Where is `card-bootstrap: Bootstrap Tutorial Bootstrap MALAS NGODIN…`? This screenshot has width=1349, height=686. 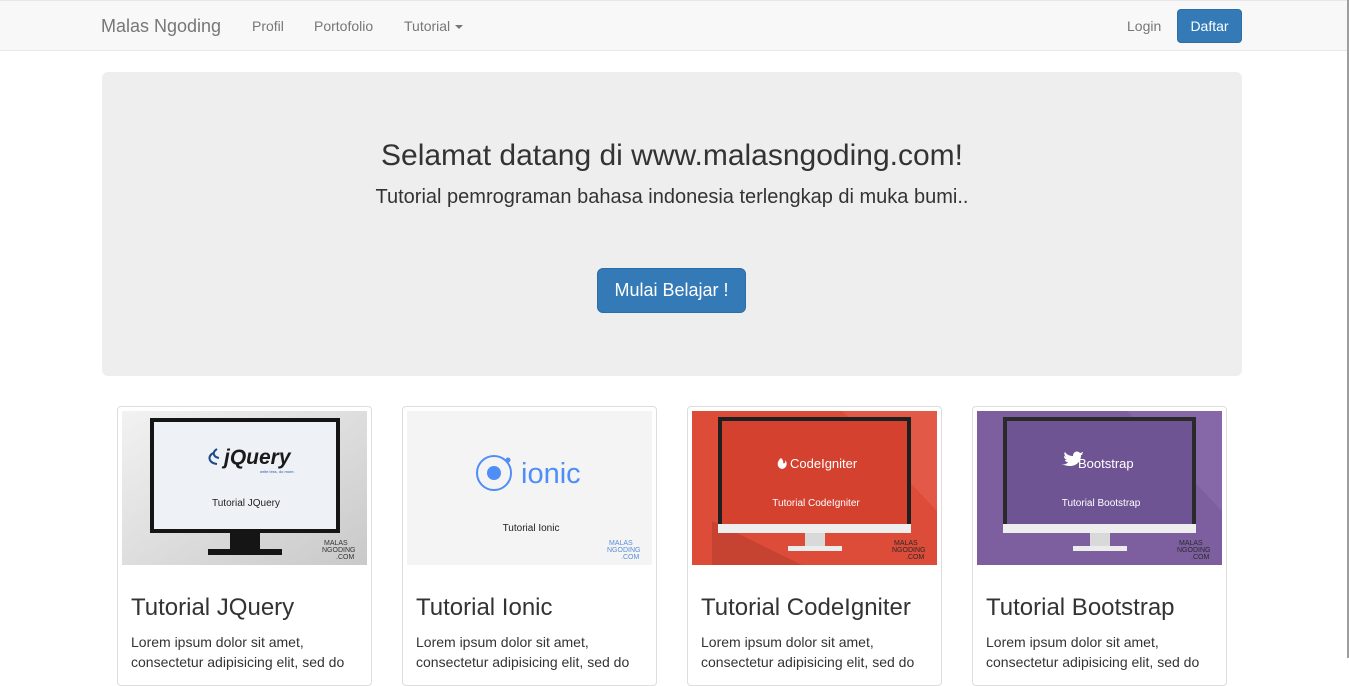 card-bootstrap: Bootstrap Tutorial Bootstrap MALAS NGODIN… is located at coordinates (1099, 546).